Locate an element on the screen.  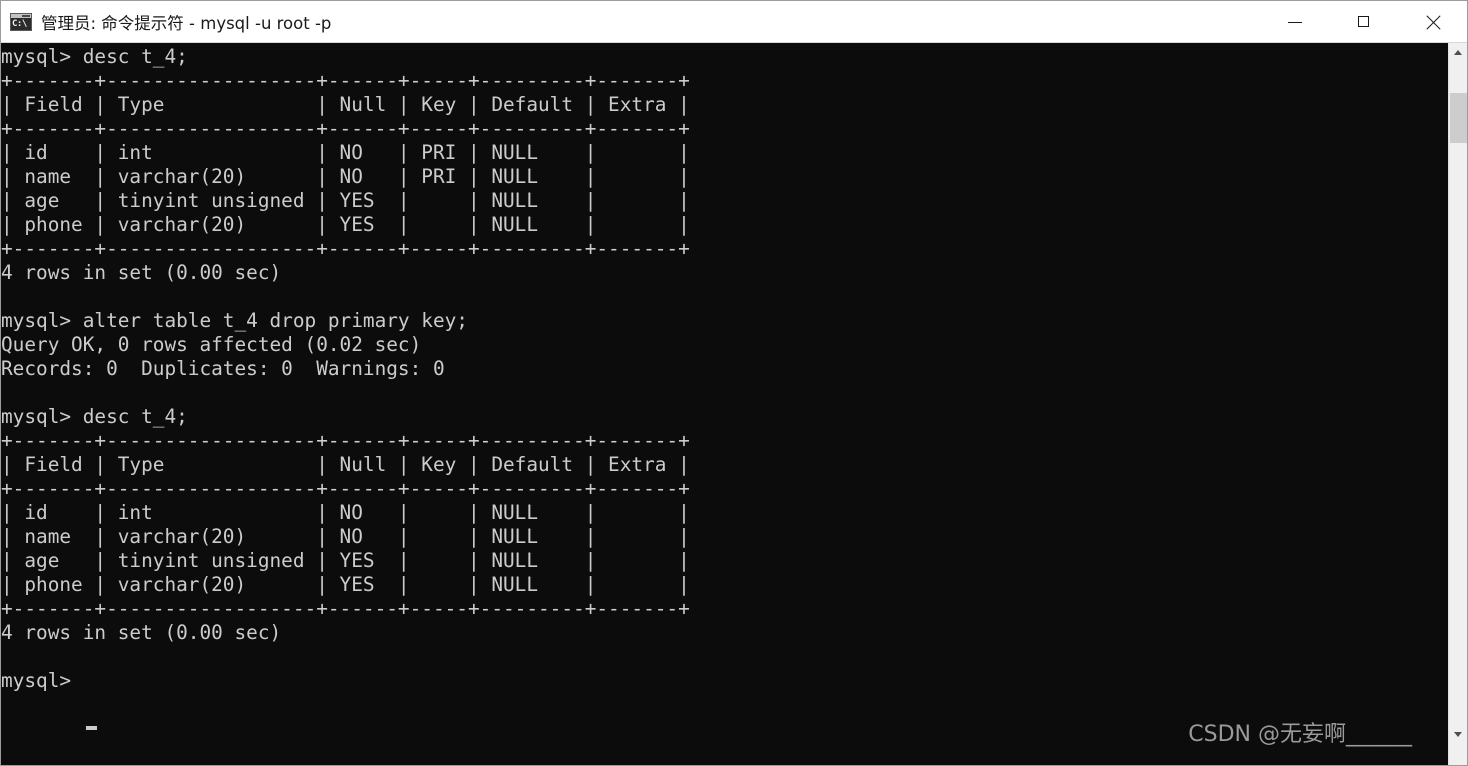
close-icon is located at coordinates (1433, 22).